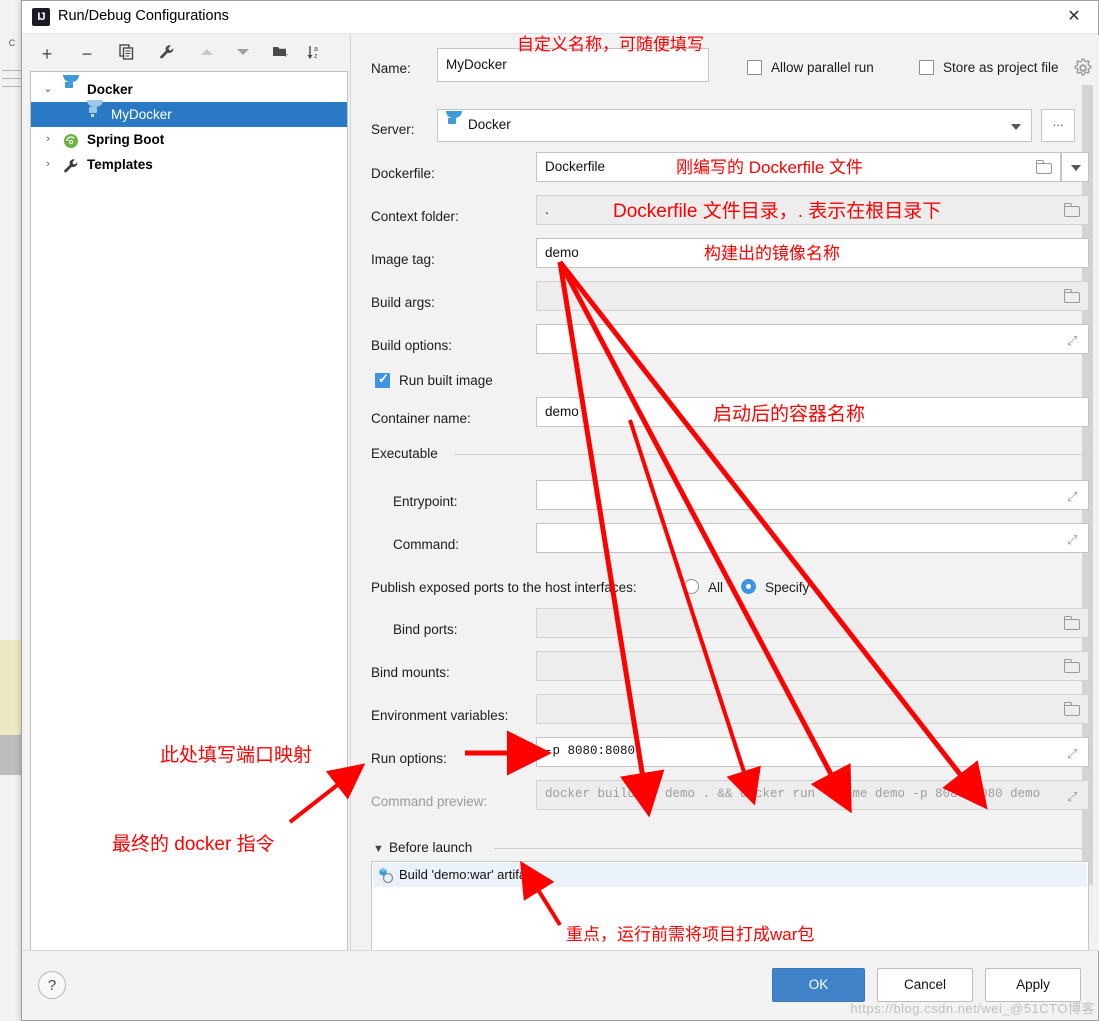  I want to click on bind-ports-input, so click(812, 623).